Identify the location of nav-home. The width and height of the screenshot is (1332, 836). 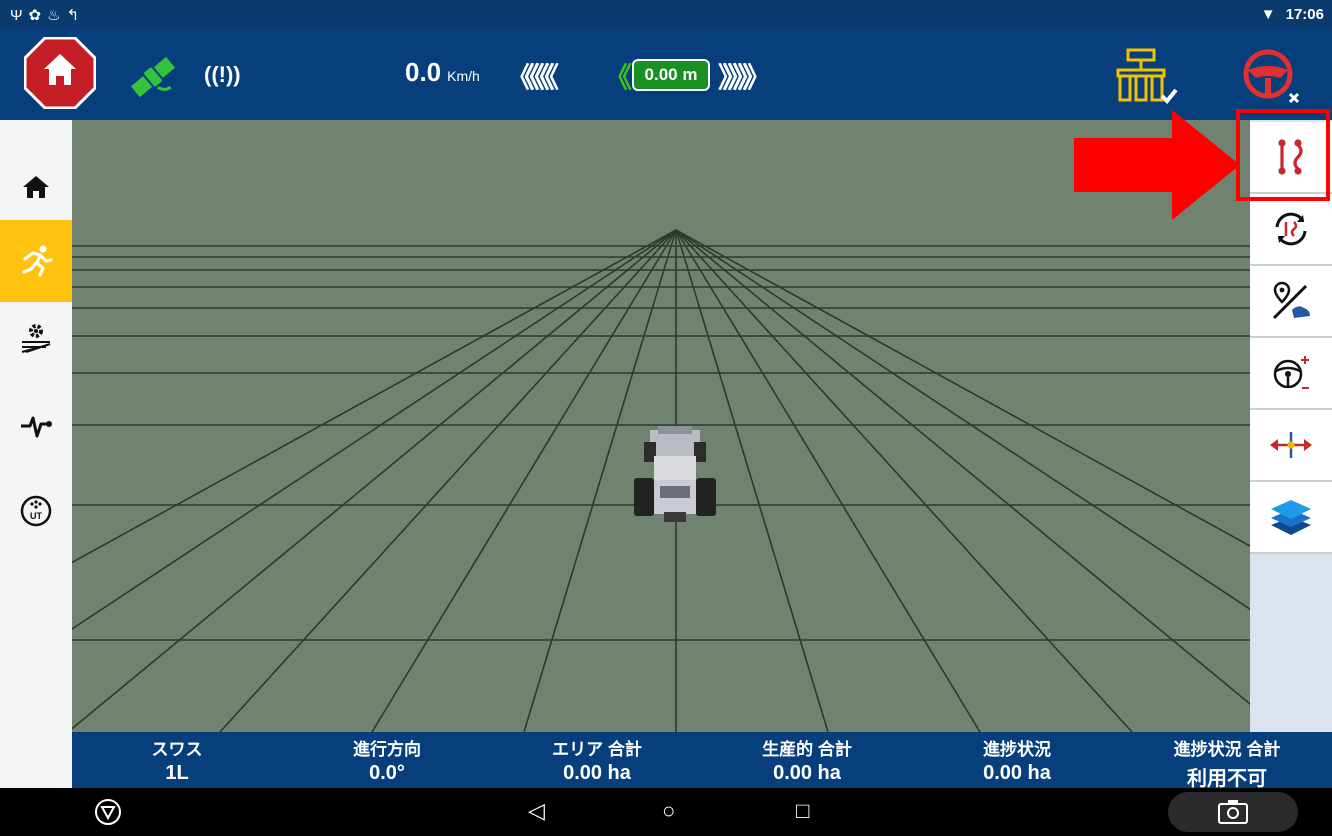
(36, 187).